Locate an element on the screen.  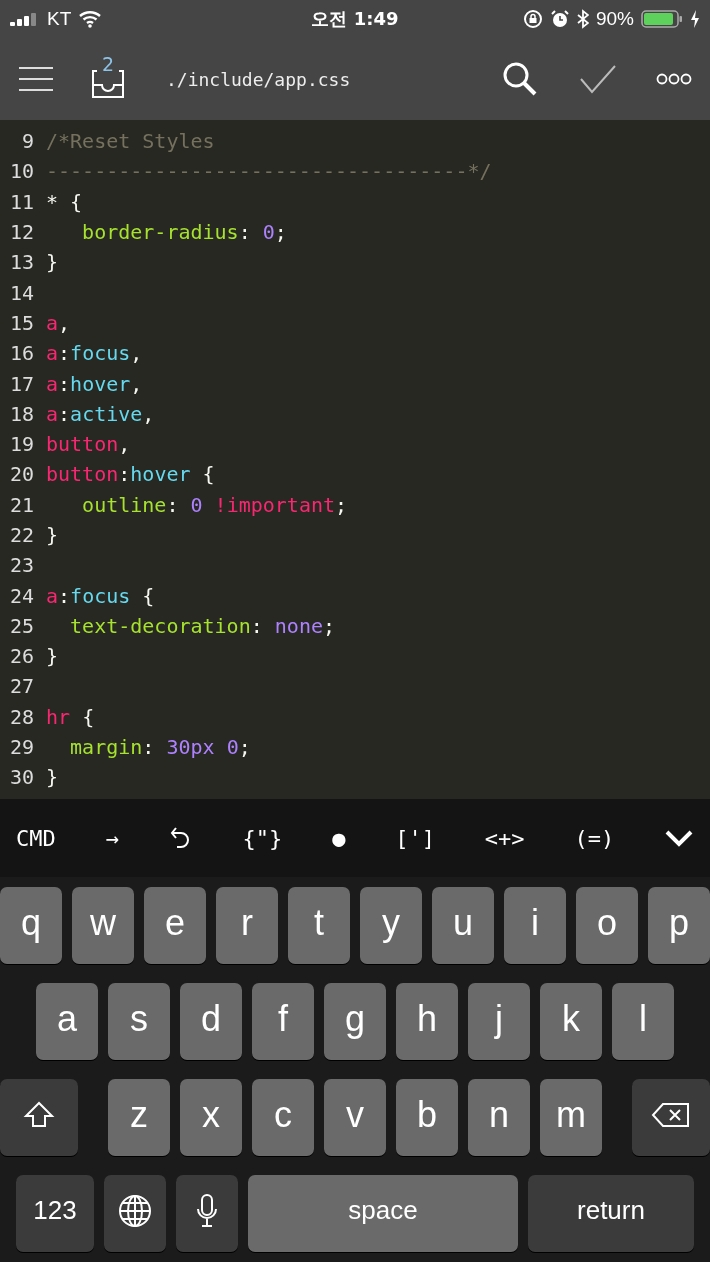
line-number: 16 is located at coordinates (21, 353).